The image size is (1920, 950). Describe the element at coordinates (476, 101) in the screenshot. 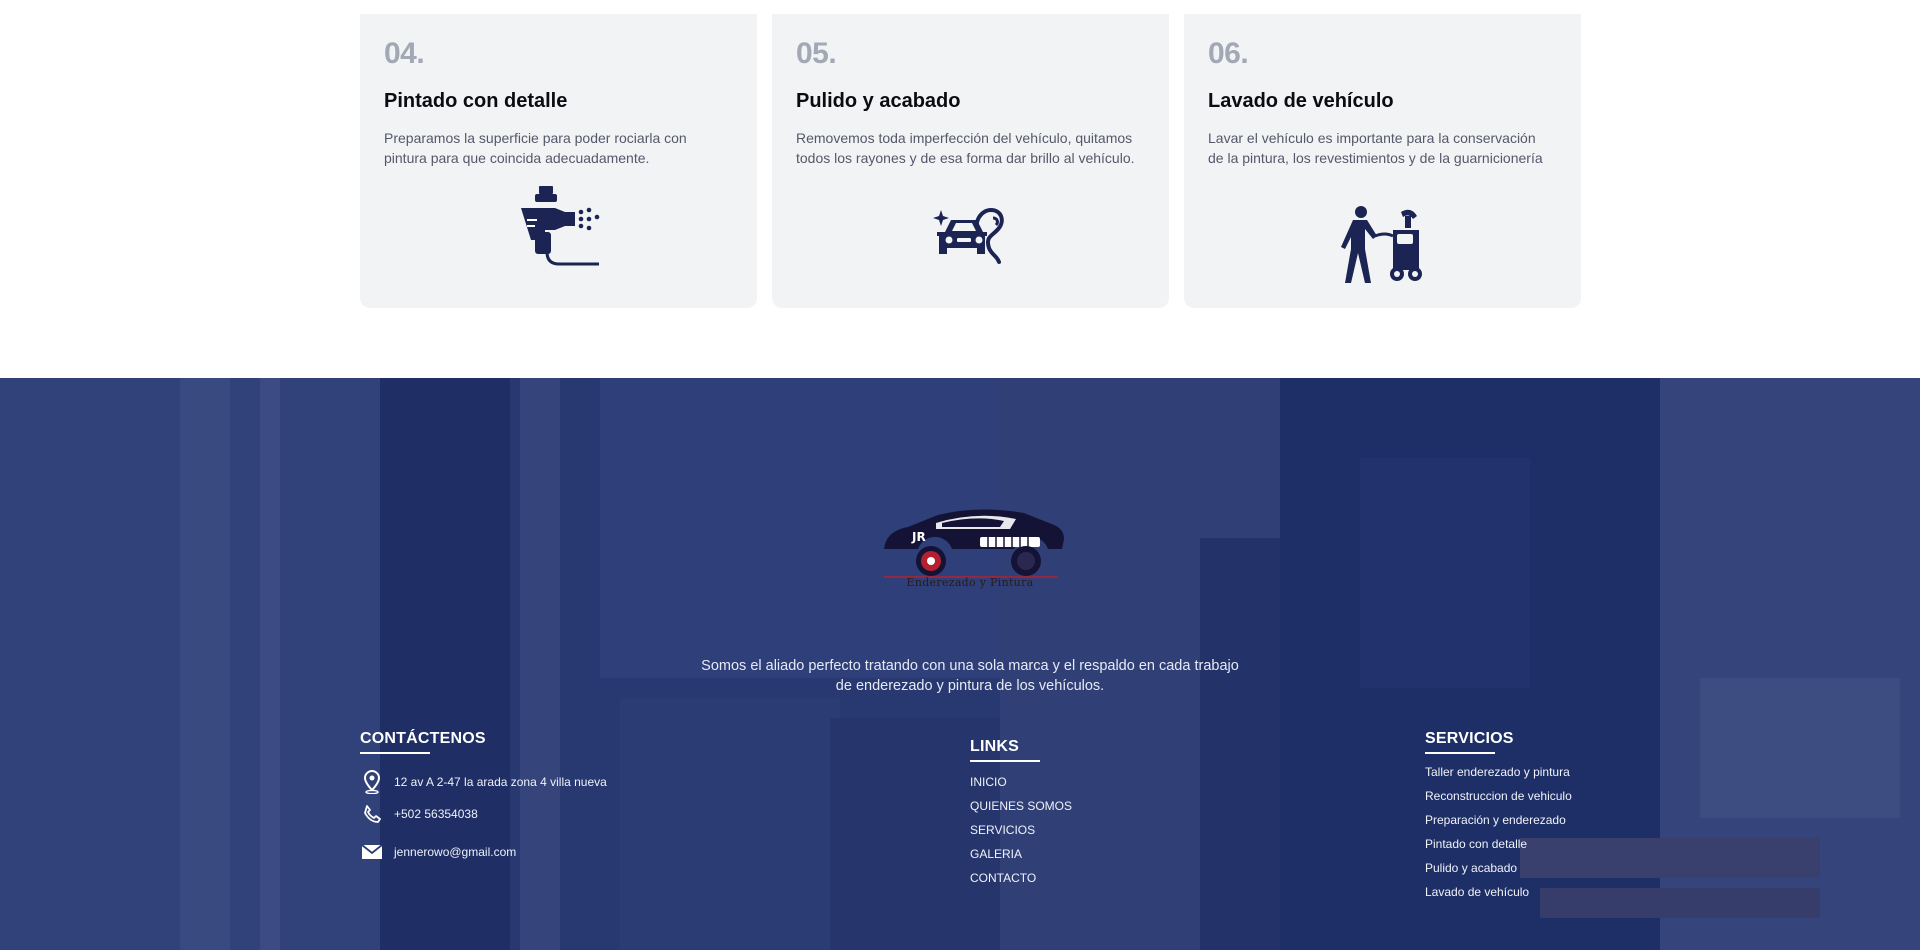

I see `card-title: Pintado con detalle` at that location.